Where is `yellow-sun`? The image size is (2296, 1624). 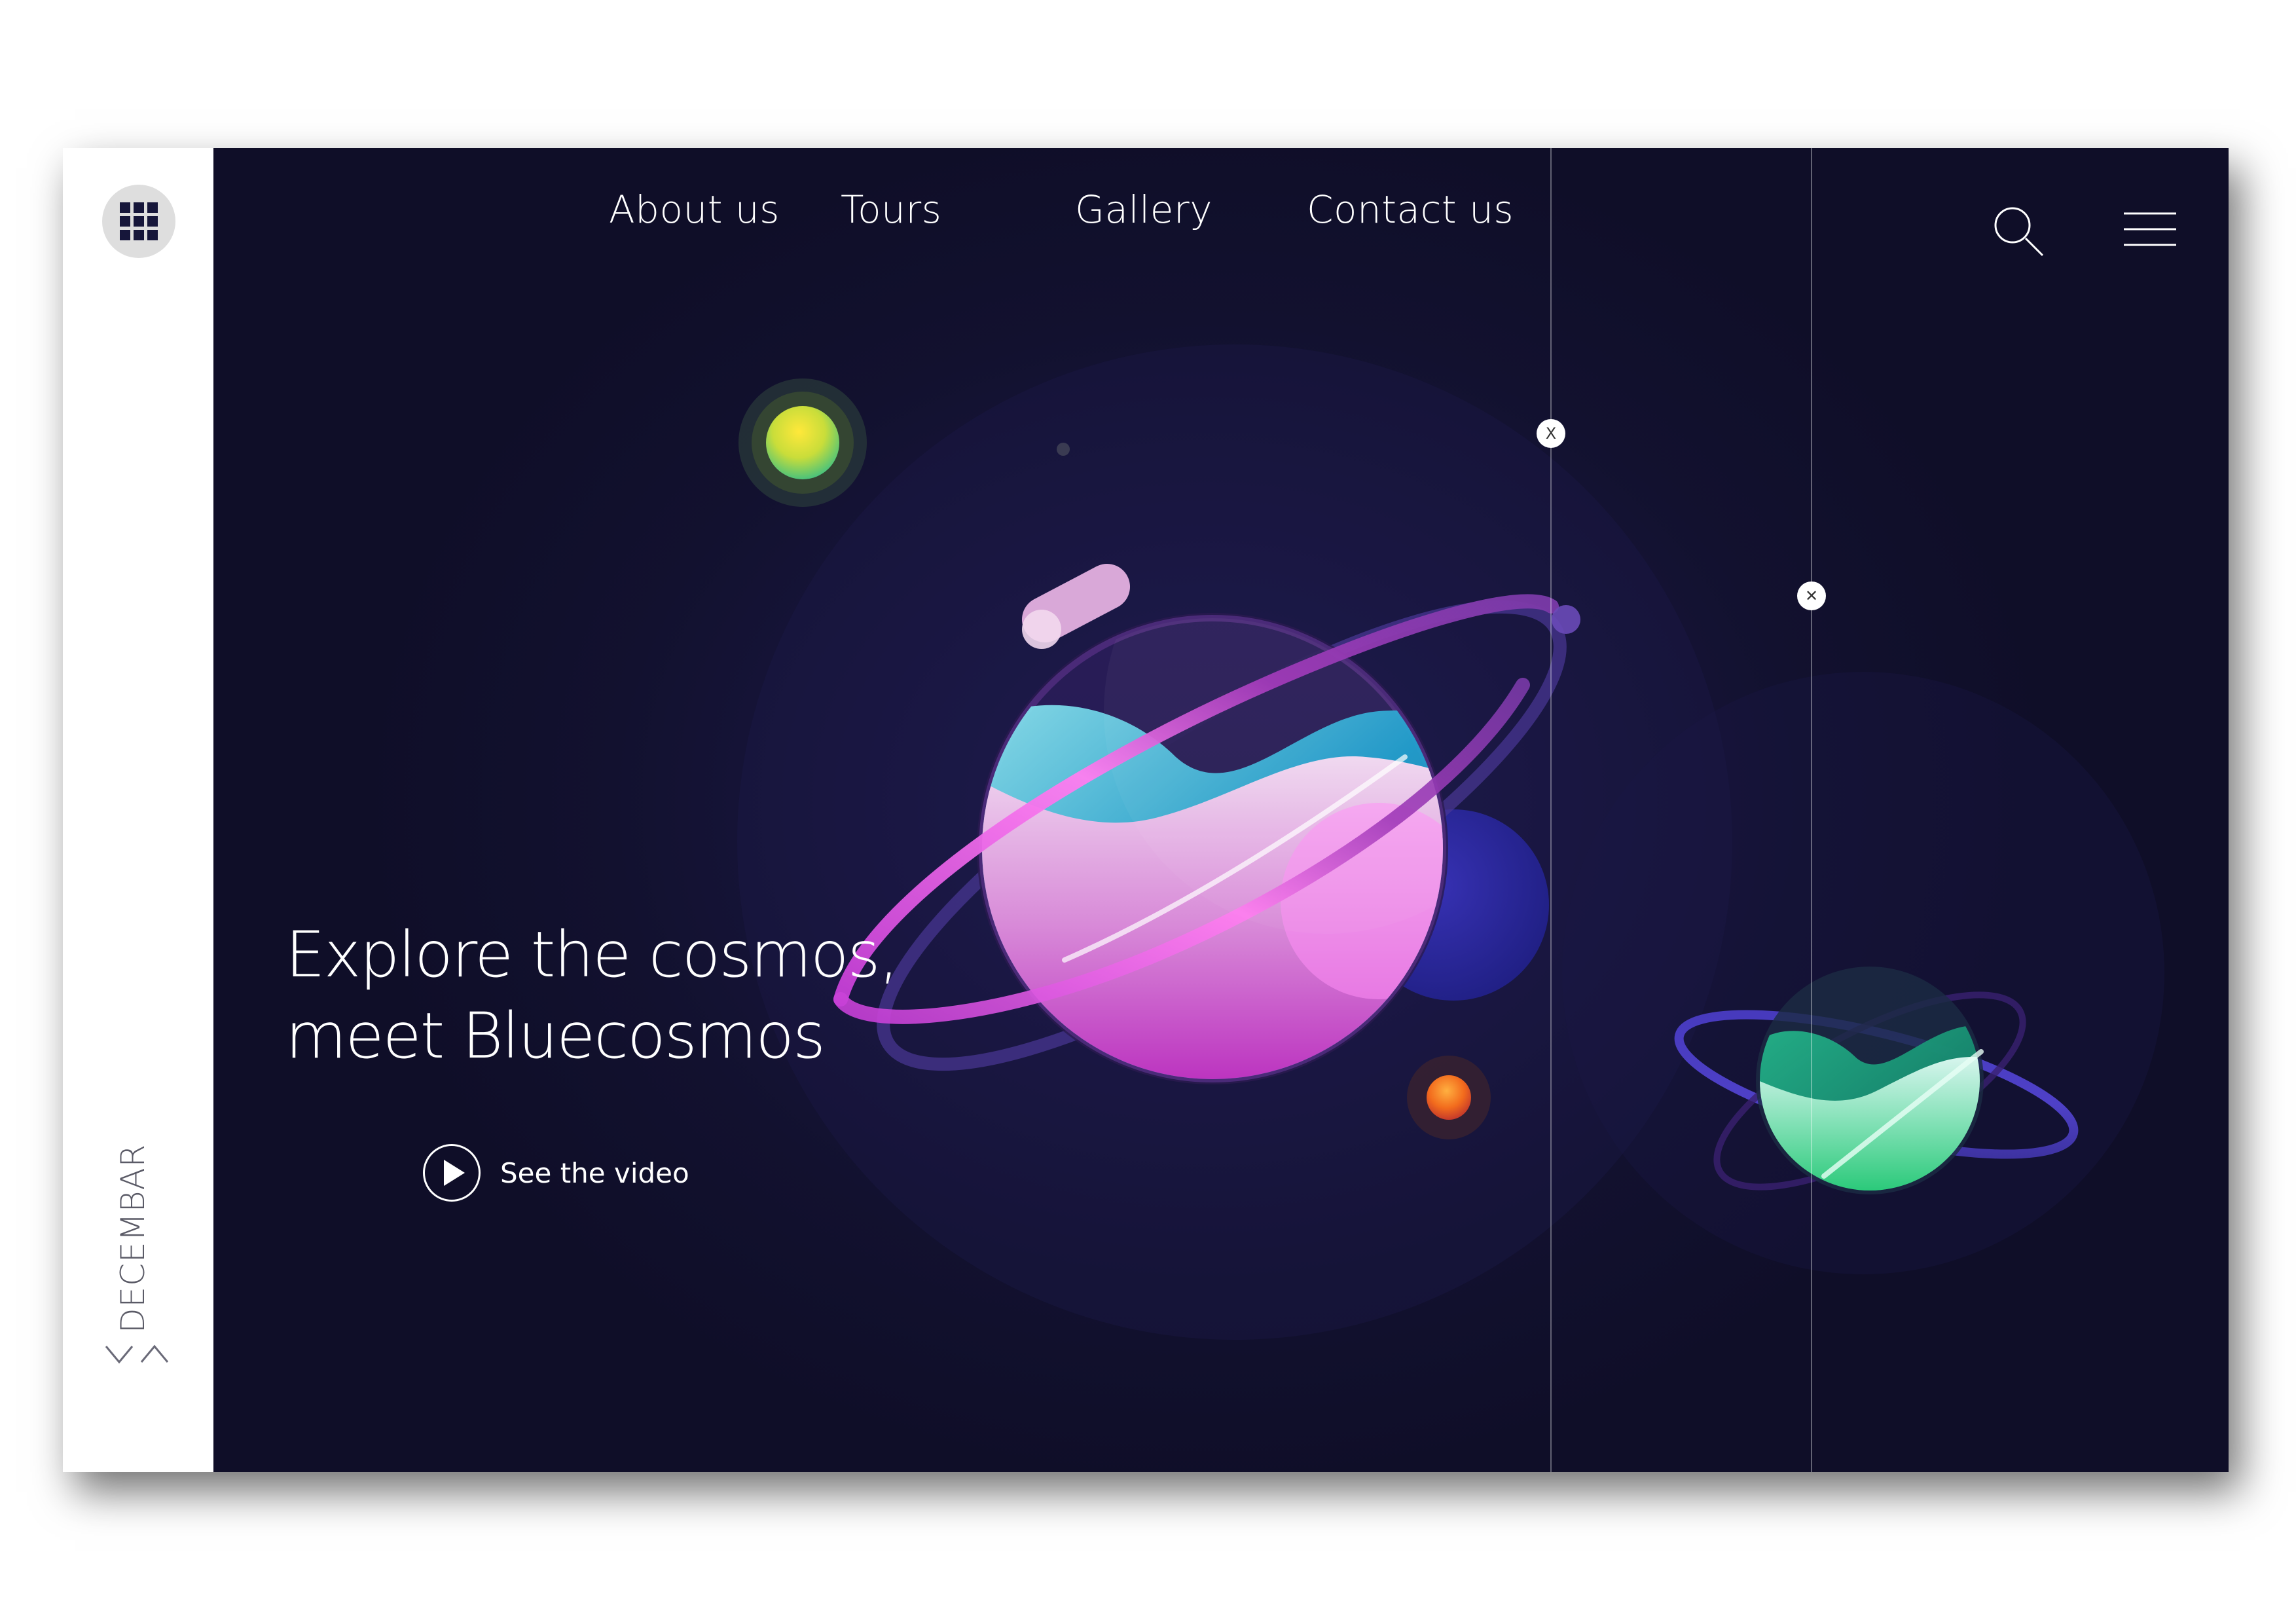 yellow-sun is located at coordinates (802, 442).